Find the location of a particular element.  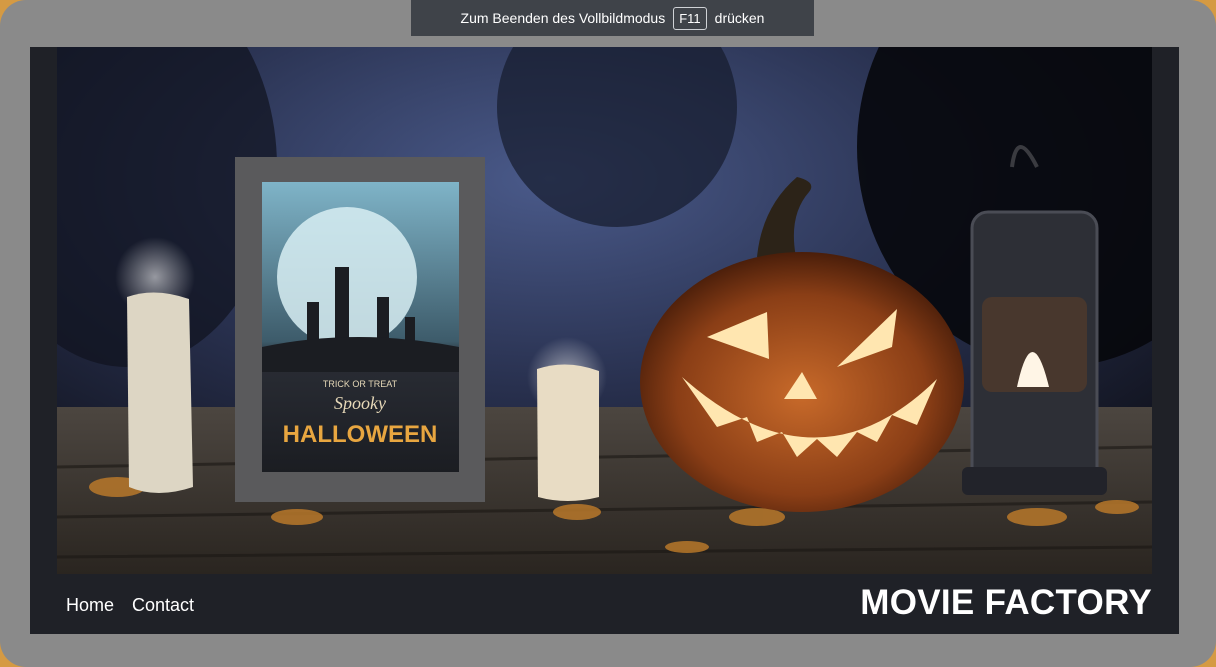

poster-text-spooky: Spooky is located at coordinates (360, 403).